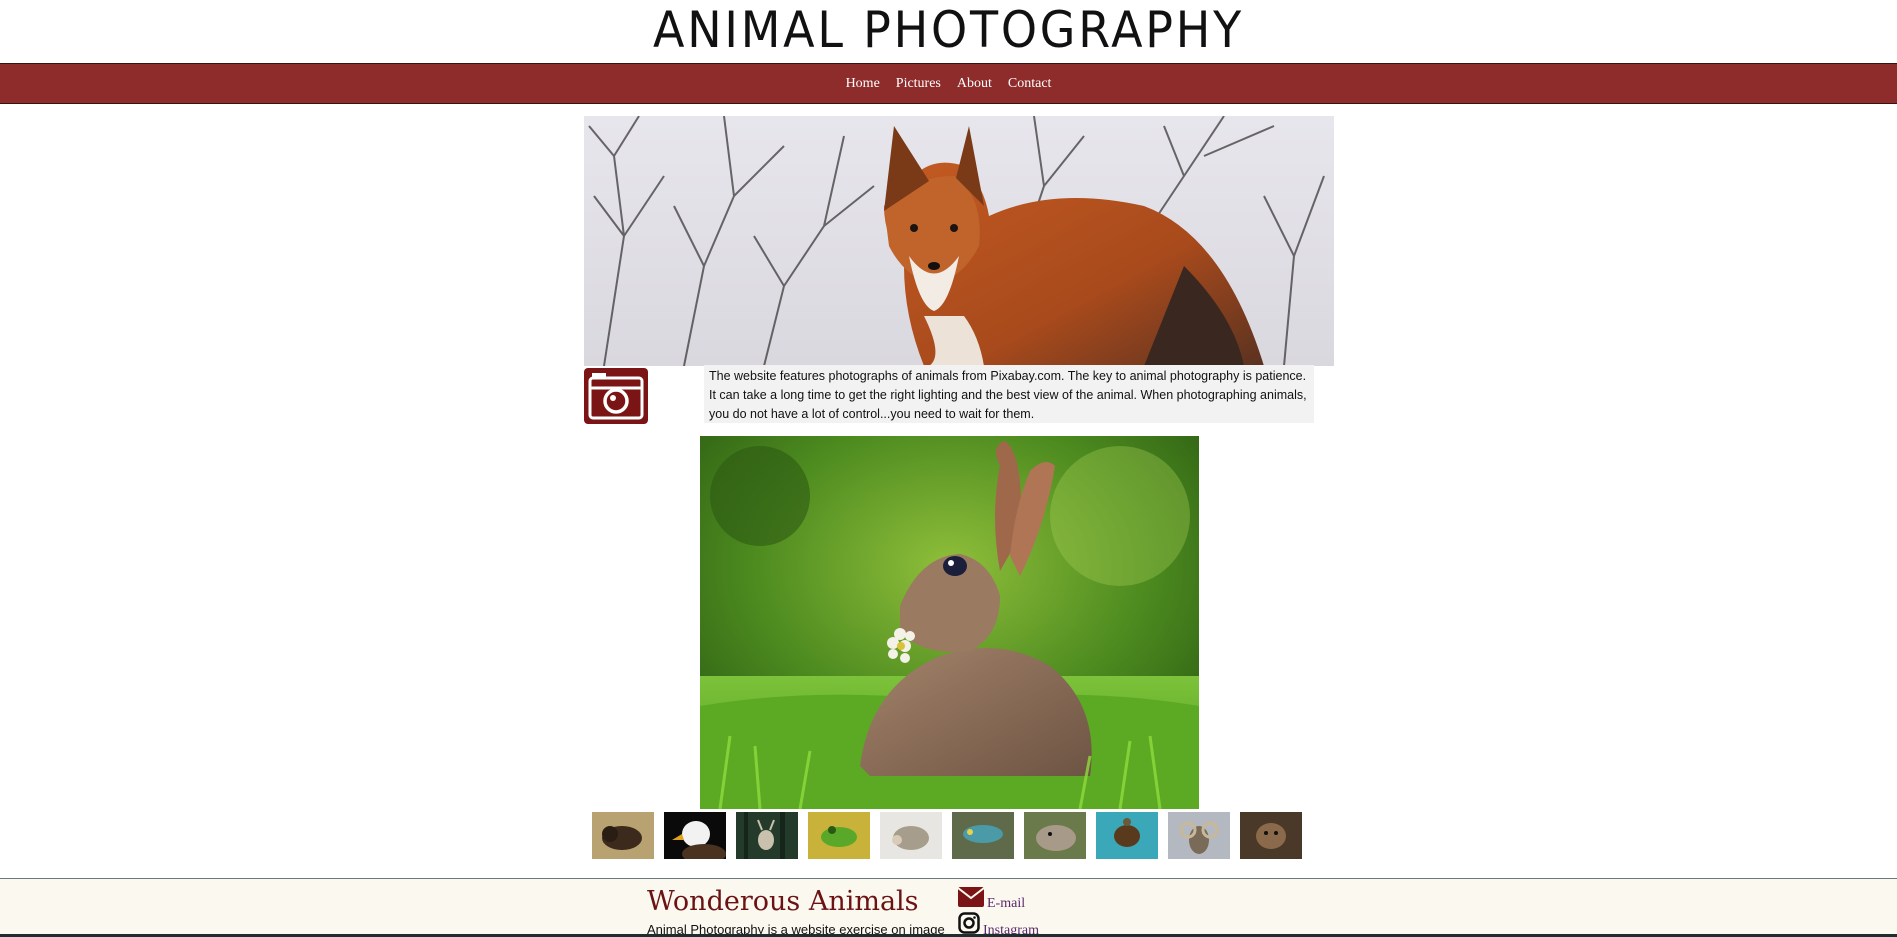 Image resolution: width=1897 pixels, height=937 pixels. What do you see at coordinates (695, 835) in the screenshot?
I see `thumbnail-eagle` at bounding box center [695, 835].